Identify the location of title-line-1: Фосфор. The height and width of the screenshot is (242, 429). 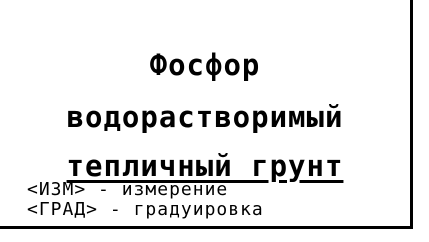
(205, 65).